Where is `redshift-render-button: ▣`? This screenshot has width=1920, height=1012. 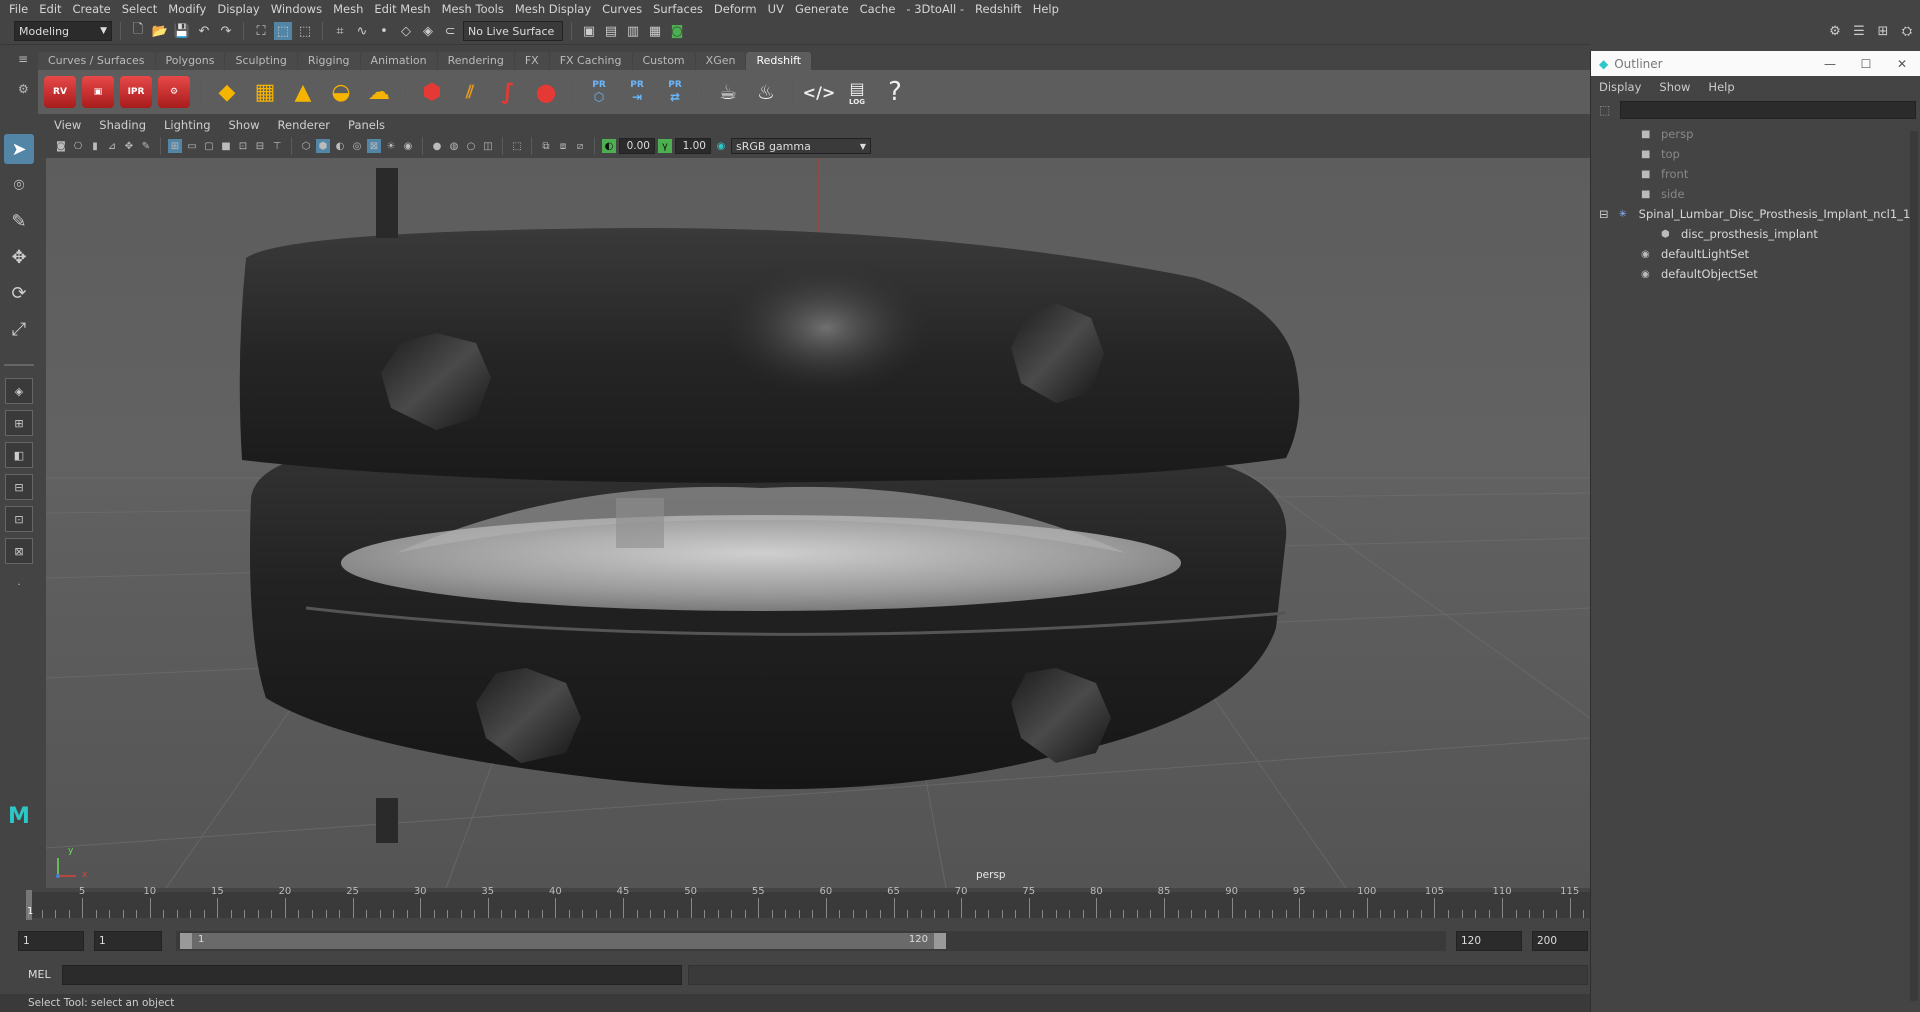 redshift-render-button: ▣ is located at coordinates (98, 92).